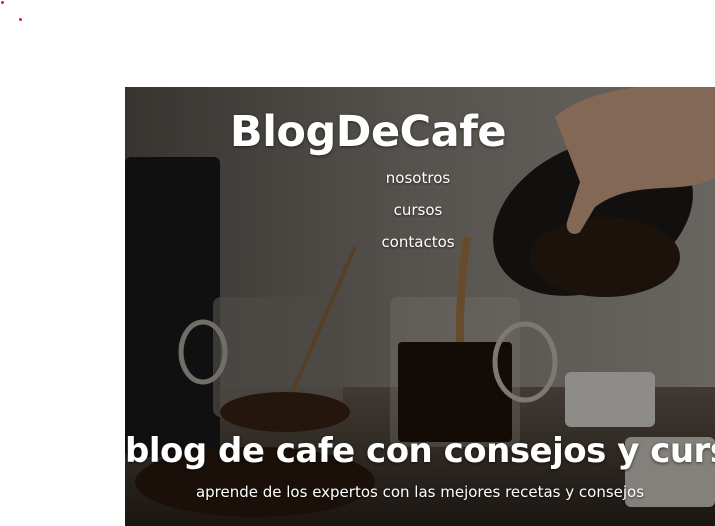 The image size is (715, 526). Describe the element at coordinates (368, 132) in the screenshot. I see `brand-logo: BlogDeCafe` at that location.